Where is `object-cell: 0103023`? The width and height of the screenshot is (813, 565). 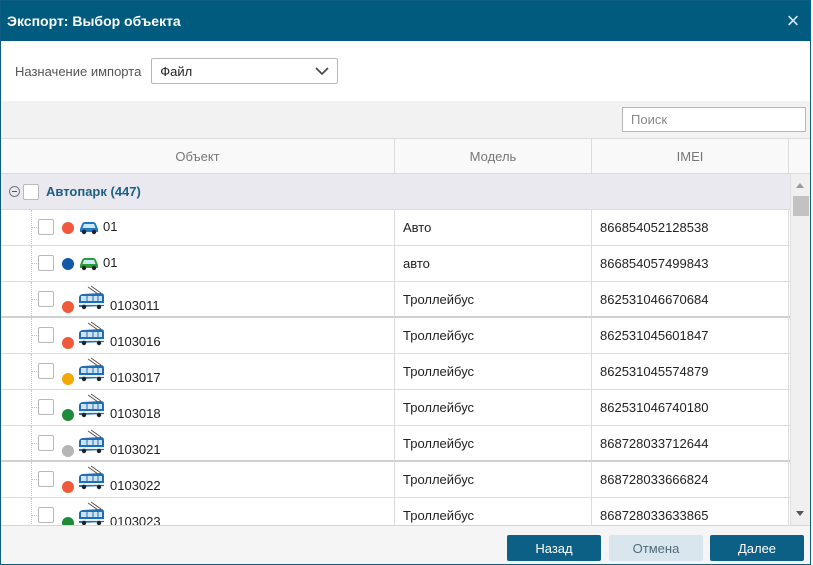 object-cell: 0103023 is located at coordinates (198, 511).